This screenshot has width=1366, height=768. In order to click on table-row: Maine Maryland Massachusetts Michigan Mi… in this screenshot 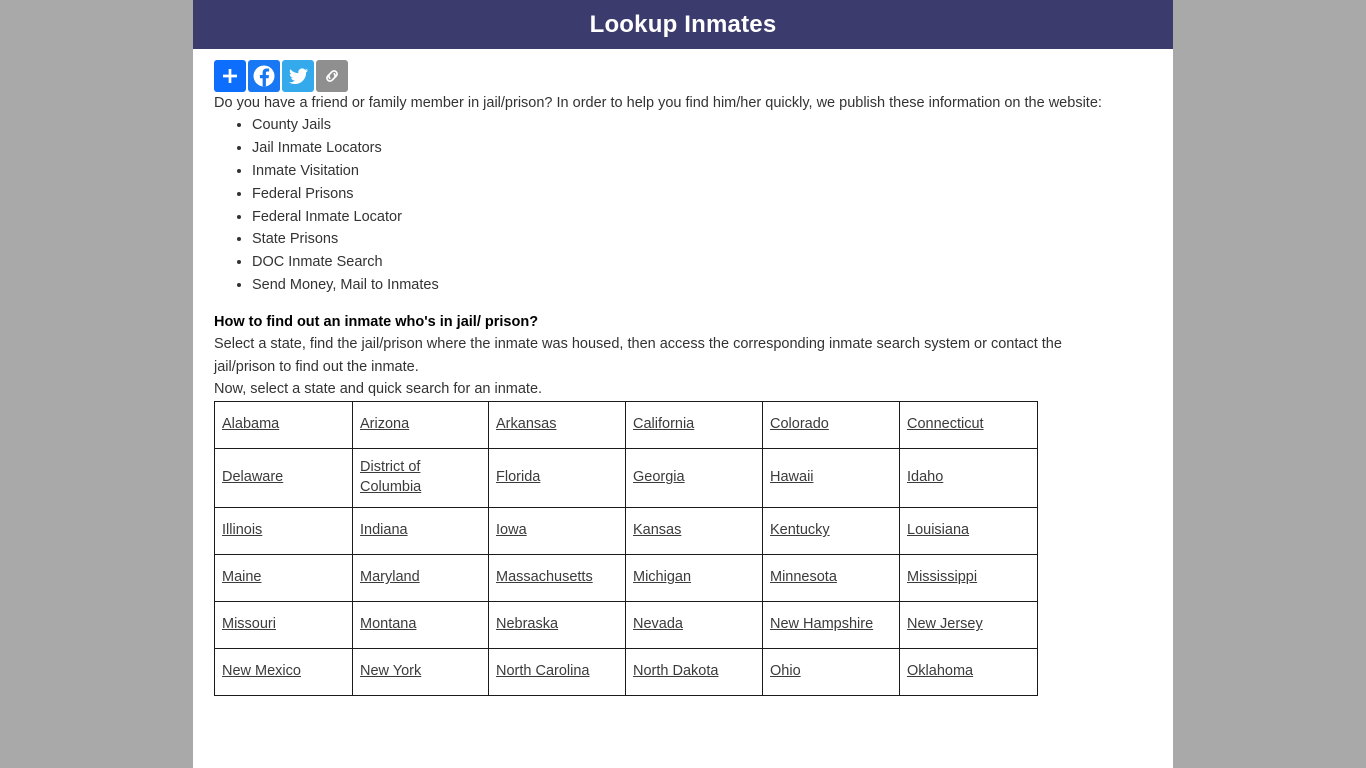, I will do `click(626, 577)`.